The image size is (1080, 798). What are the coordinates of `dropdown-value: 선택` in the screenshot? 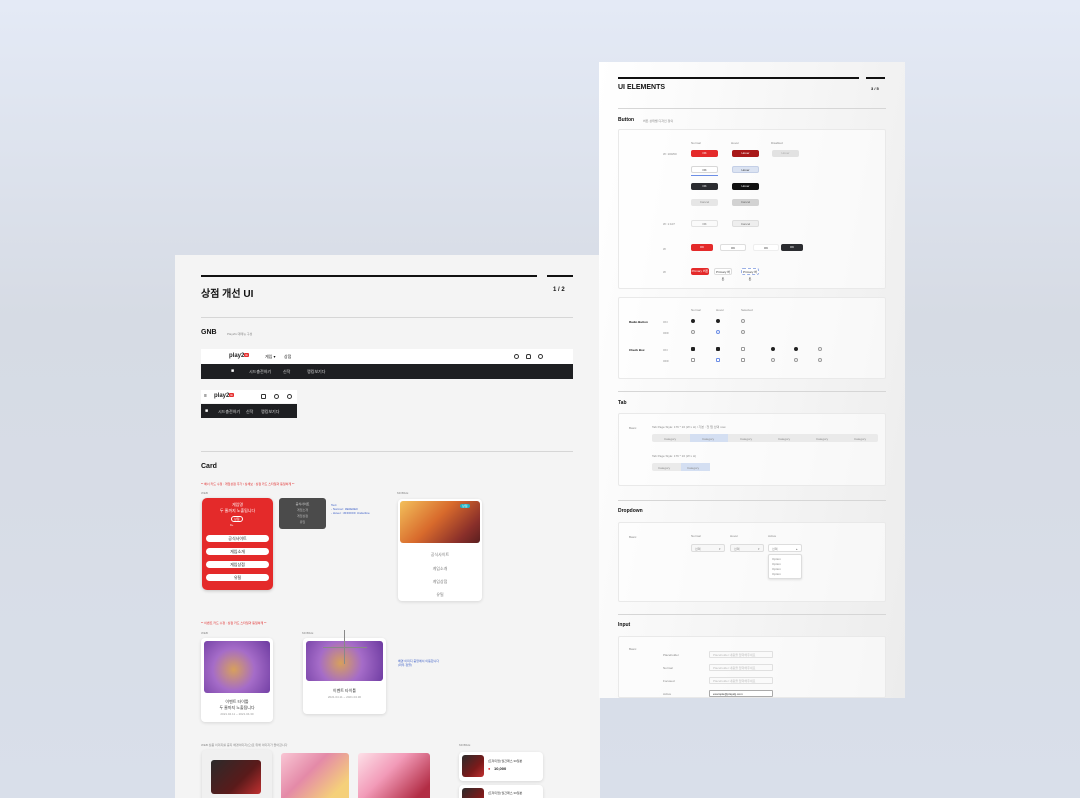 It's located at (698, 549).